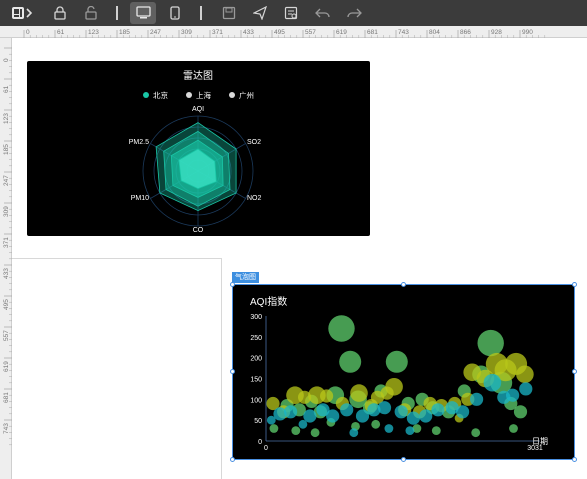 The height and width of the screenshot is (479, 587). What do you see at coordinates (260, 13) in the screenshot?
I see `send-icon` at bounding box center [260, 13].